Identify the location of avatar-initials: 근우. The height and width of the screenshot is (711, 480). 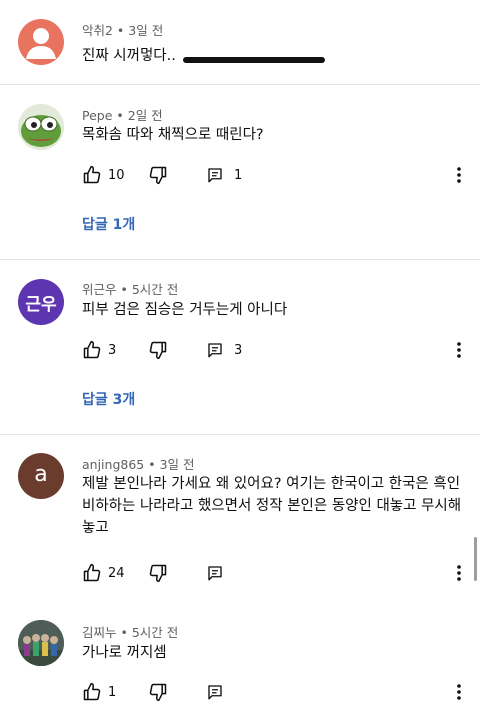
(41, 304).